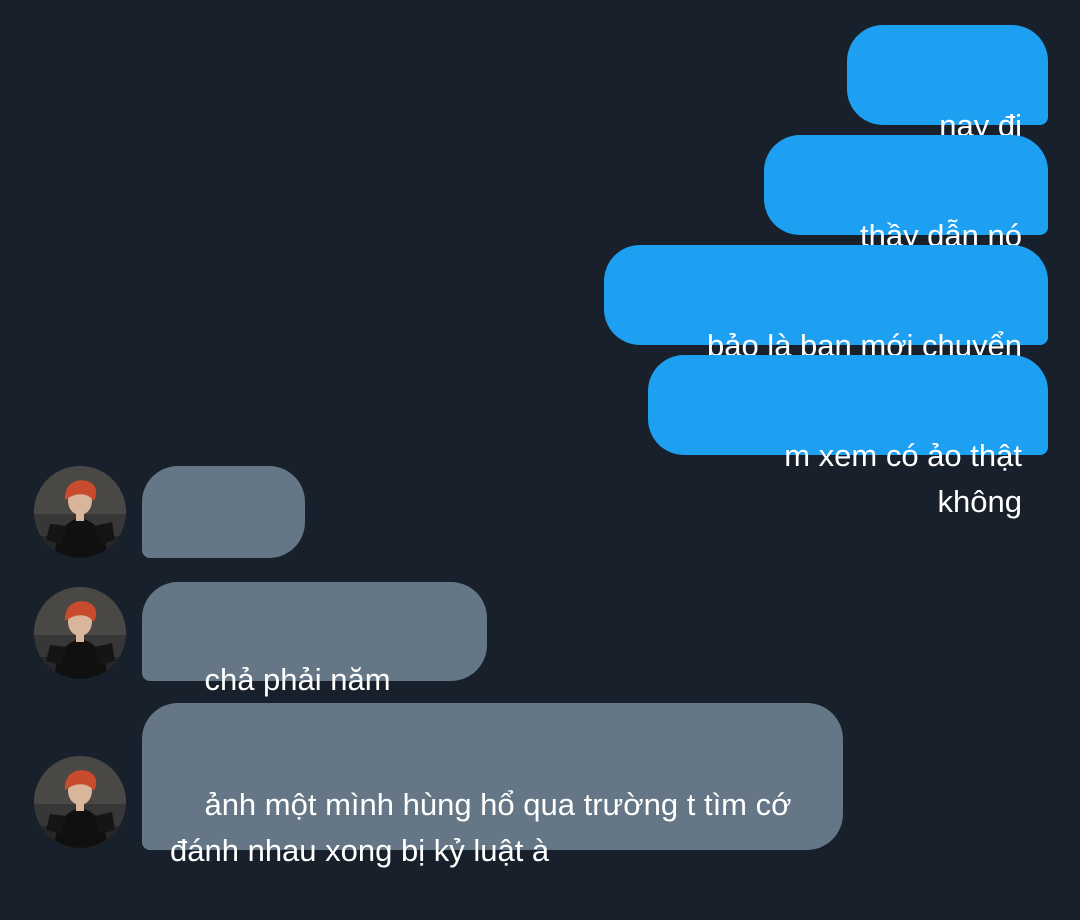  What do you see at coordinates (826, 327) in the screenshot?
I see `outgoing-message-bubble: bảo là bạn mới chuyển đến` at bounding box center [826, 327].